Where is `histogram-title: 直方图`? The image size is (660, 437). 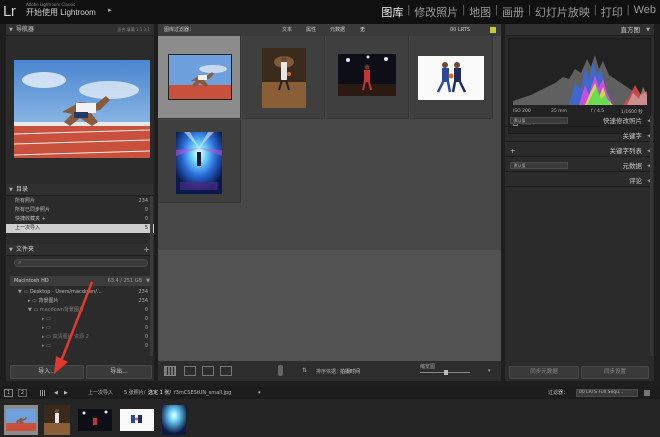
histogram-title: 直方图 is located at coordinates (631, 30).